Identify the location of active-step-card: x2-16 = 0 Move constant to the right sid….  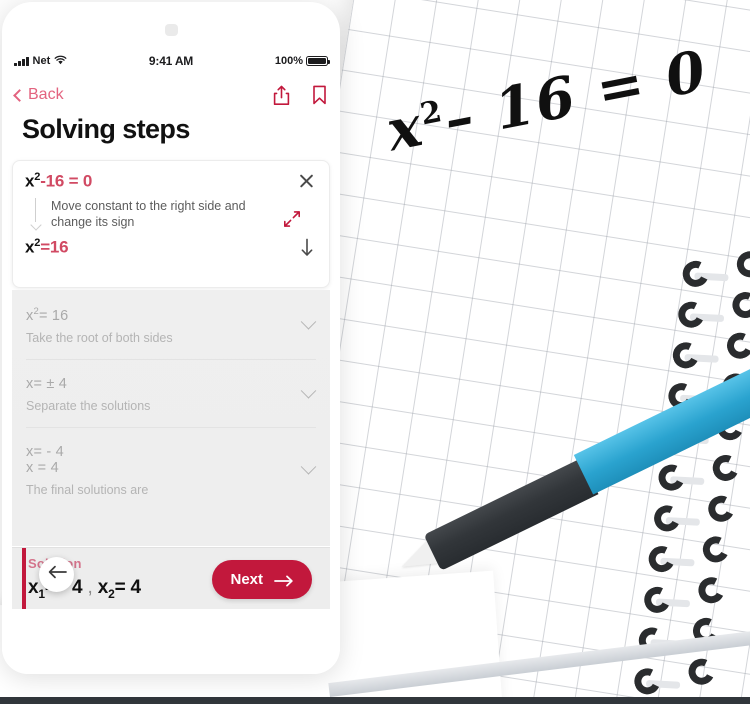
(171, 224).